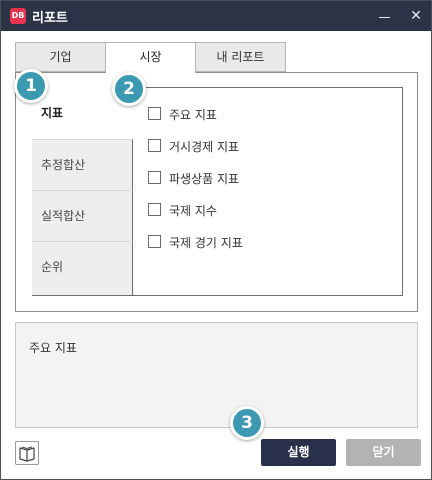 This screenshot has width=432, height=480. What do you see at coordinates (385, 16) in the screenshot?
I see `minimize-button` at bounding box center [385, 16].